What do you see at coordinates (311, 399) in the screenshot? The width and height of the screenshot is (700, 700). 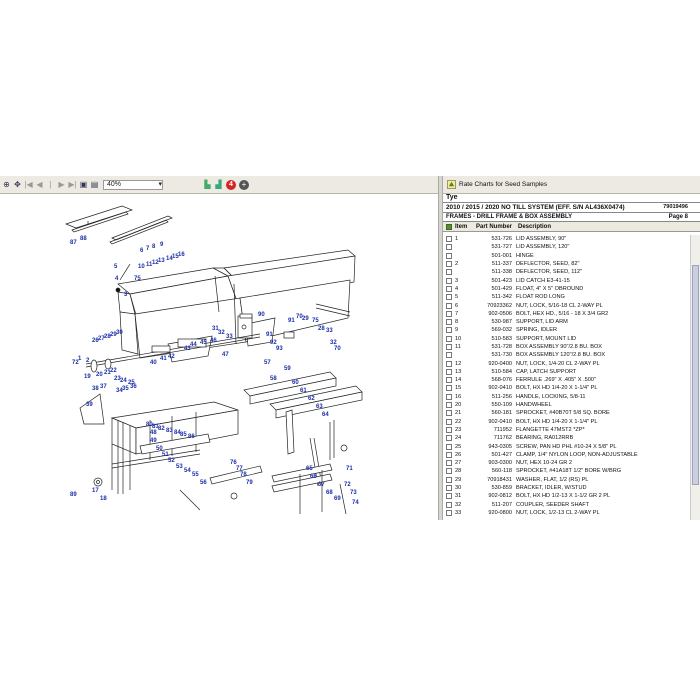 I see `callout-number: 62` at bounding box center [311, 399].